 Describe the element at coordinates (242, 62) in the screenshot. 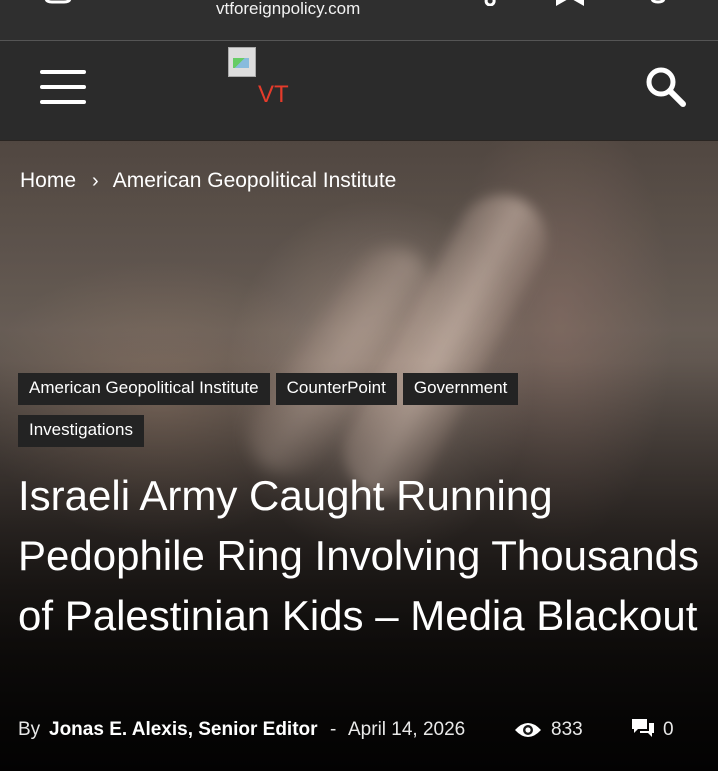

I see `broken-image-icon` at that location.